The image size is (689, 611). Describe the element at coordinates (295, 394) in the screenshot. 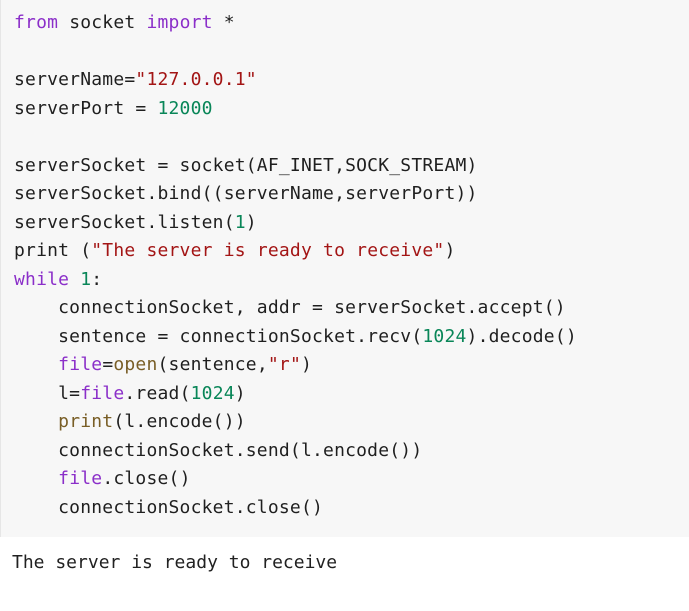

I see `code-line: l=file.read(1024)` at that location.